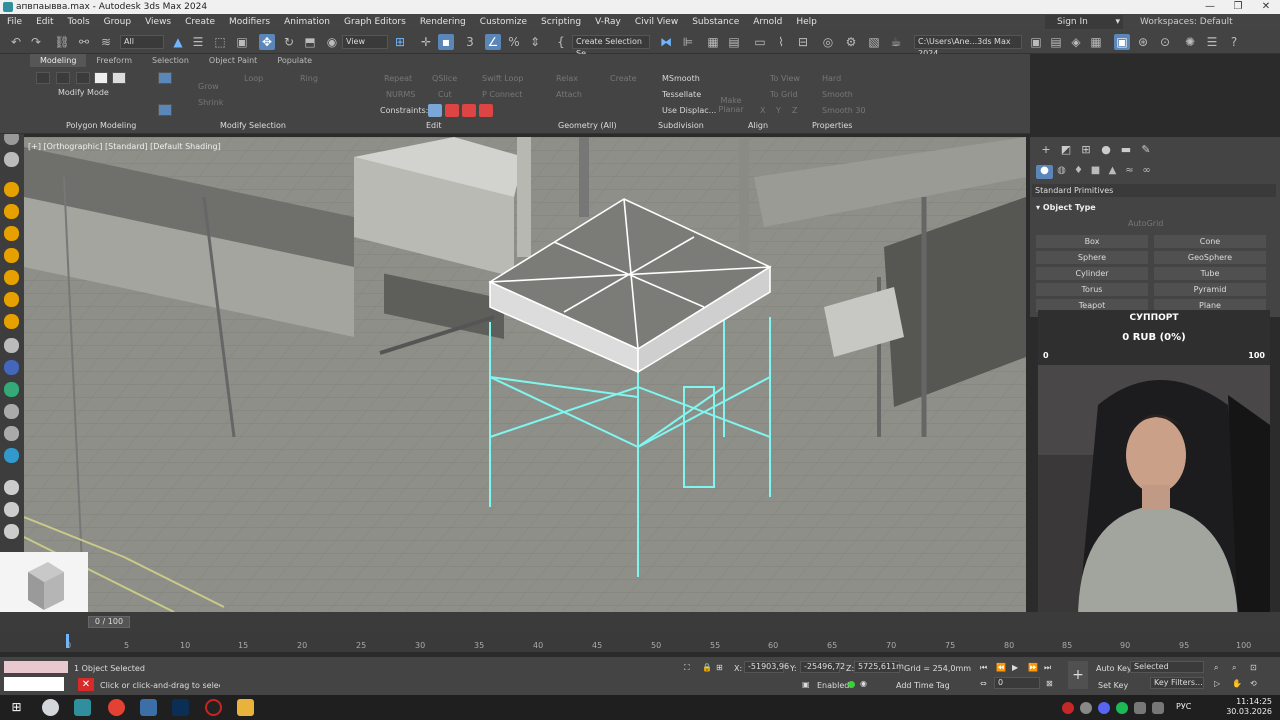  I want to click on edit-named-selection-icon: {, so click(561, 42).